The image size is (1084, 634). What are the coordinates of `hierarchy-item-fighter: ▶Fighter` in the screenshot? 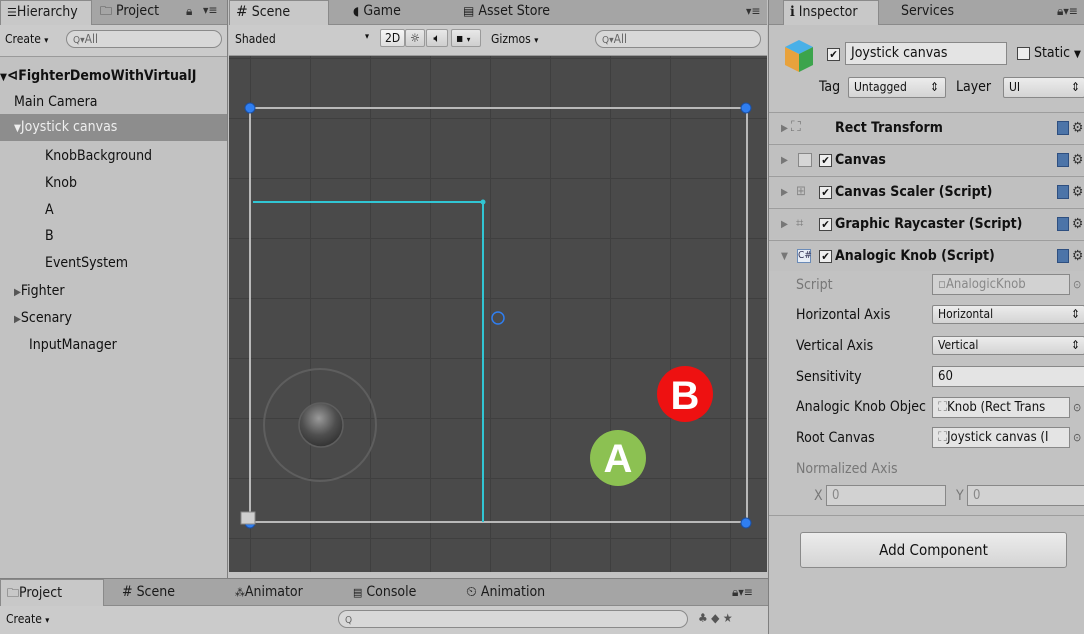 It's located at (113, 291).